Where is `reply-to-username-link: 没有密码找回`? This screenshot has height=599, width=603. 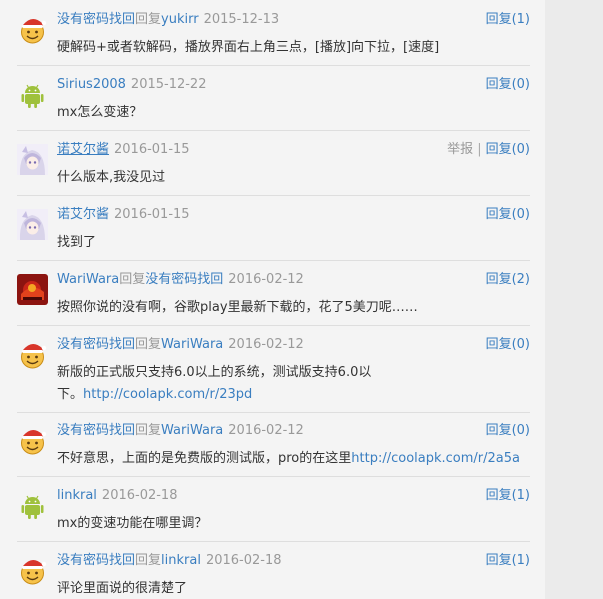 reply-to-username-link: 没有密码找回 is located at coordinates (184, 279).